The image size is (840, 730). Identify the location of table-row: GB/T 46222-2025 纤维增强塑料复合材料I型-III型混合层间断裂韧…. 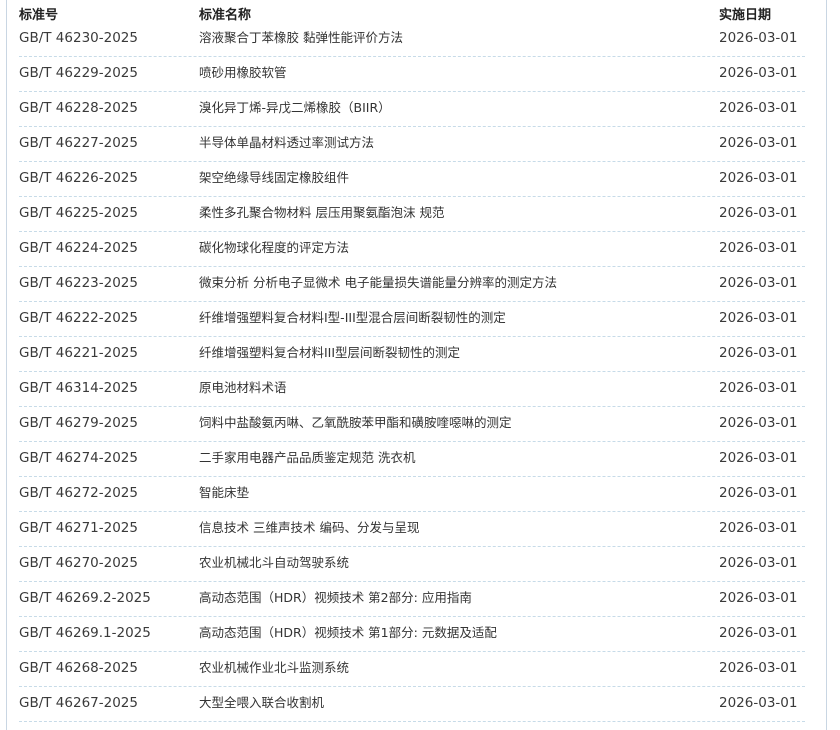
(412, 319).